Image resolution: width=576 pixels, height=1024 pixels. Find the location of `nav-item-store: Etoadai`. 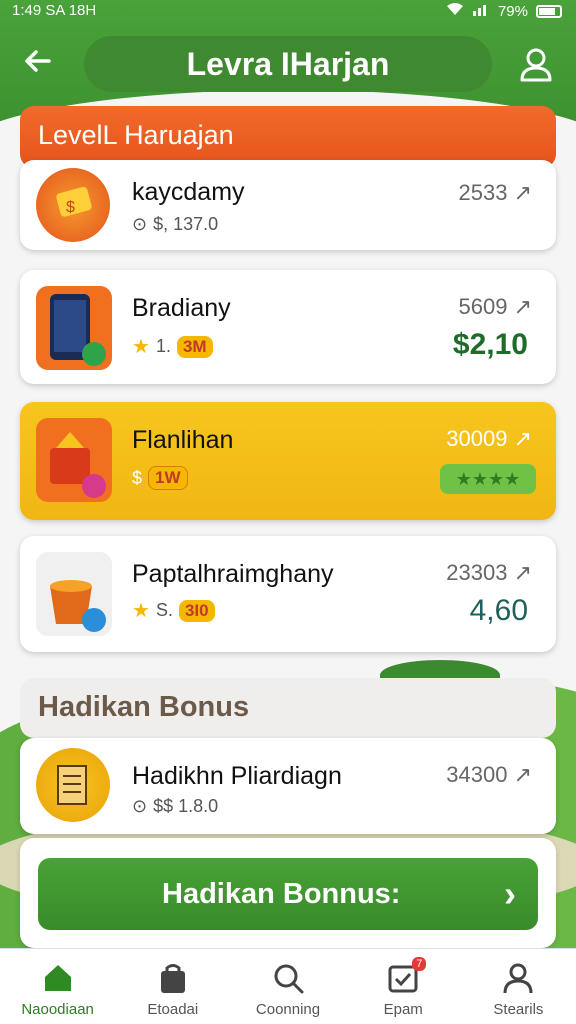

nav-item-store: Etoadai is located at coordinates (172, 986).